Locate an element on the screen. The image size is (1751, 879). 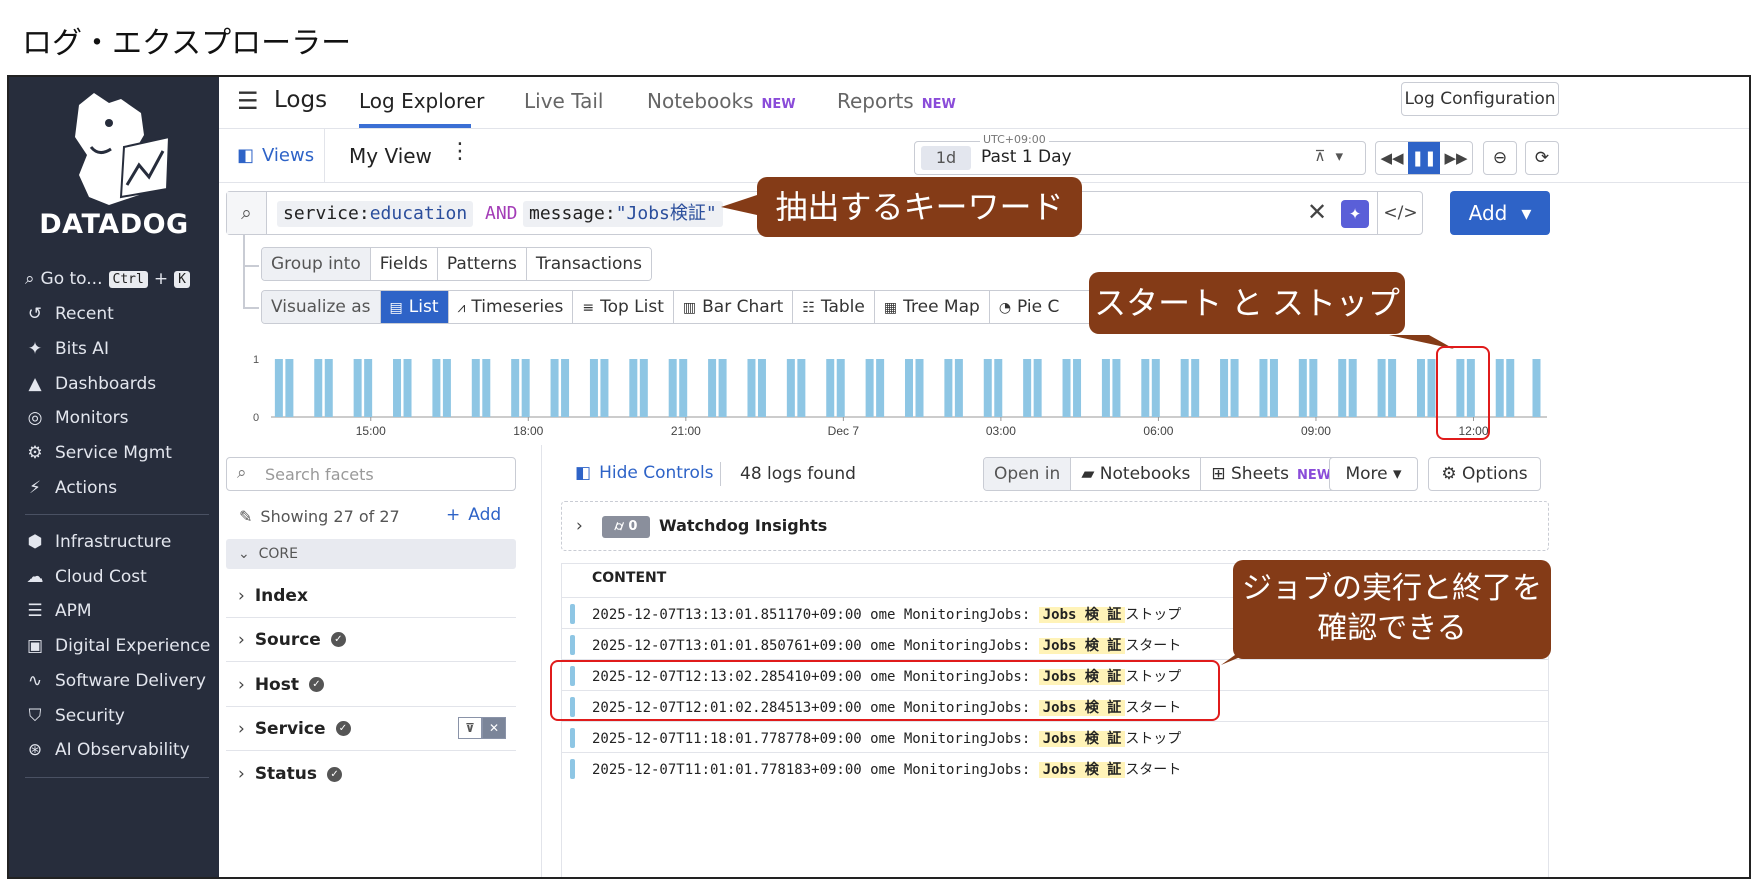
start-stop-callout: スタート と ストップ is located at coordinates (1247, 303).